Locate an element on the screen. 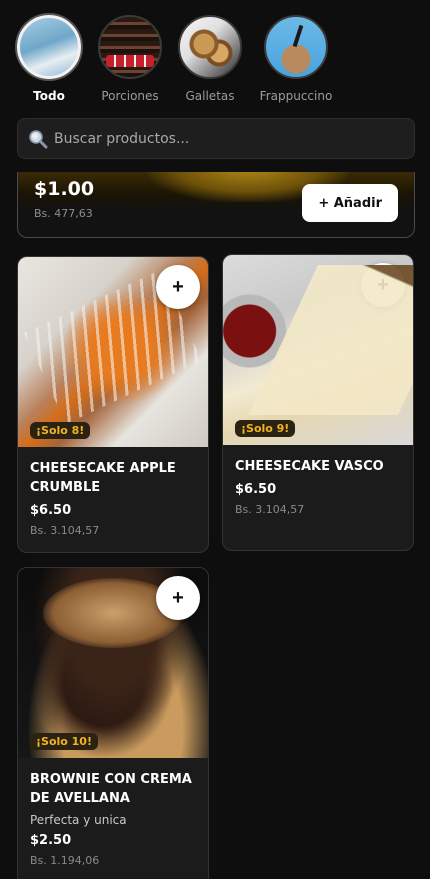 This screenshot has width=430, height=879. stock-badge: ¡Solo 10! is located at coordinates (64, 741).